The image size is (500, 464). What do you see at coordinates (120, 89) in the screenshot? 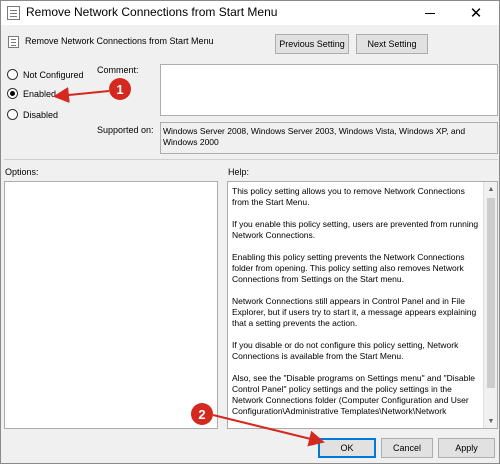
I see `callout-badge: 1` at bounding box center [120, 89].